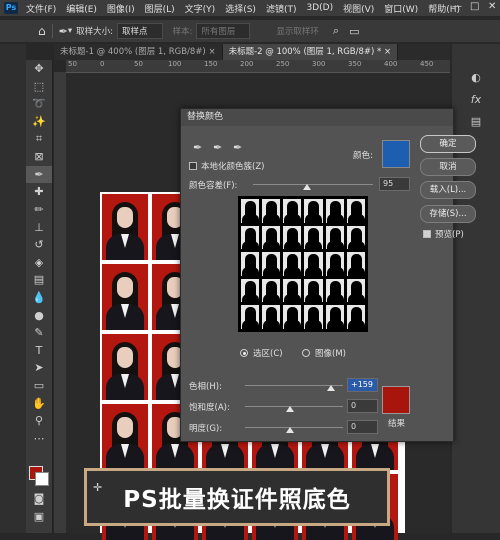 This screenshot has width=500, height=540. What do you see at coordinates (448, 167) in the screenshot?
I see `cancel-button: 取消` at bounding box center [448, 167].